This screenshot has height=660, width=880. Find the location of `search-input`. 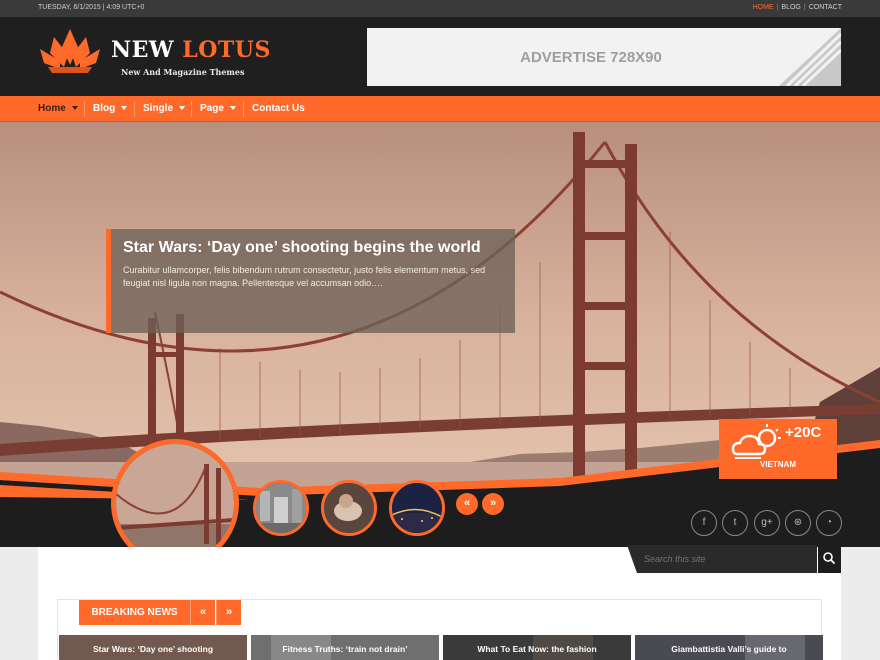

search-input is located at coordinates (722, 559).